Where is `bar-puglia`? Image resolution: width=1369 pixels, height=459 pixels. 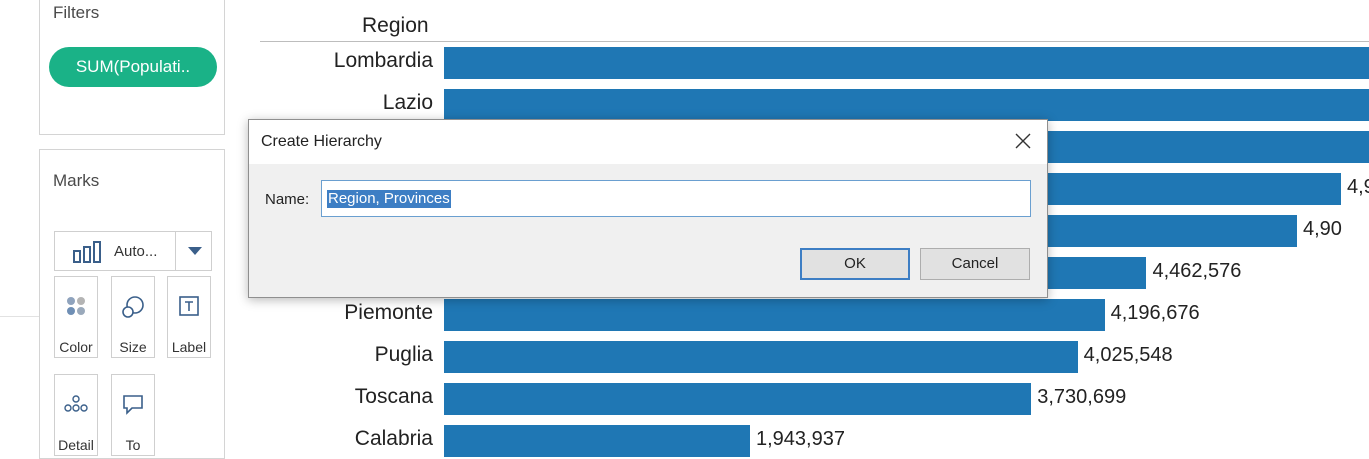
bar-puglia is located at coordinates (761, 357).